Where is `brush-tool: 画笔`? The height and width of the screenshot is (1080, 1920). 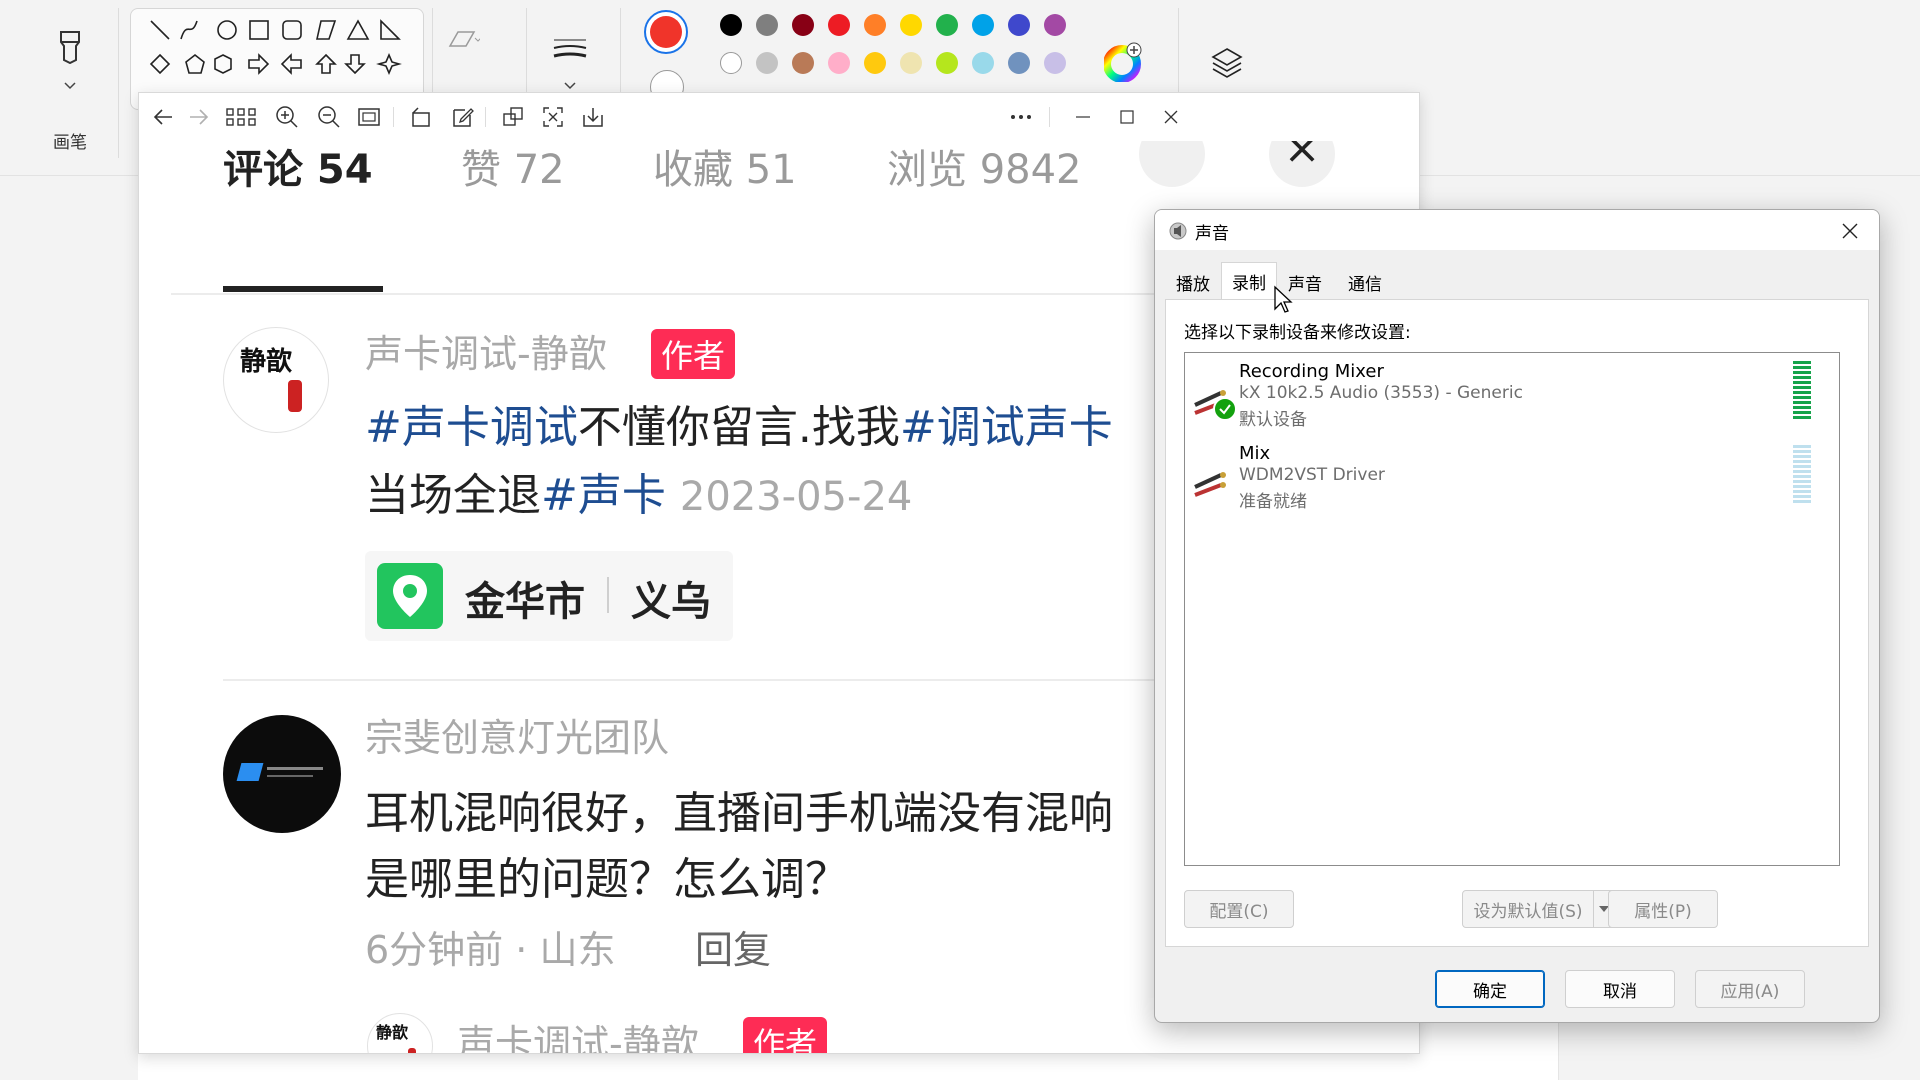 brush-tool: 画笔 is located at coordinates (70, 90).